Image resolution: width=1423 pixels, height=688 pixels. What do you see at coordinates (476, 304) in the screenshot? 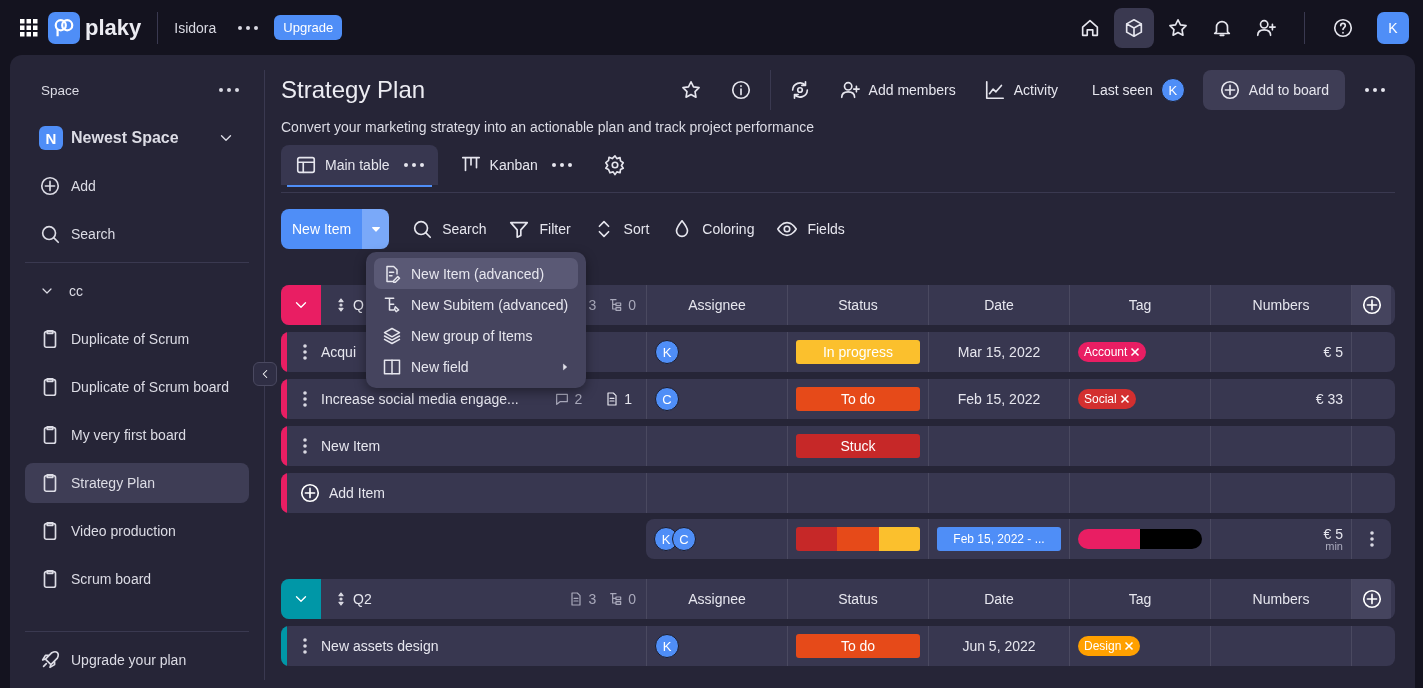
I see `menu-item: New Subitem (advanced)` at bounding box center [476, 304].